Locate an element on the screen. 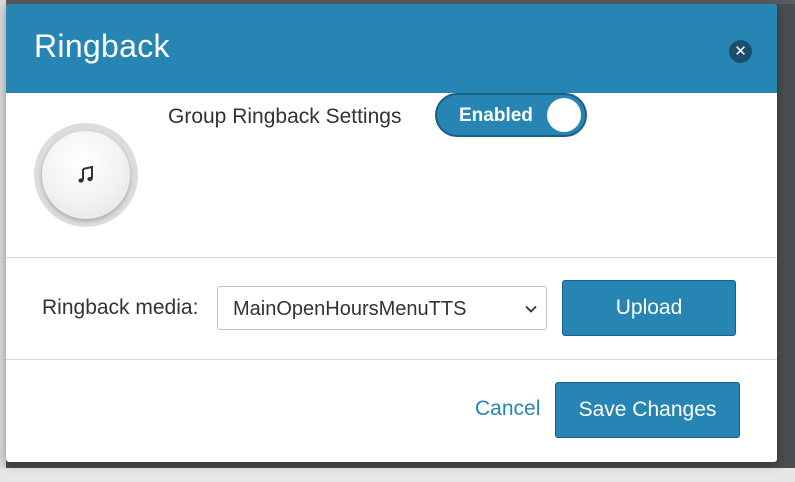 This screenshot has height=482, width=795. backdrop-page-footer is located at coordinates (397, 475).